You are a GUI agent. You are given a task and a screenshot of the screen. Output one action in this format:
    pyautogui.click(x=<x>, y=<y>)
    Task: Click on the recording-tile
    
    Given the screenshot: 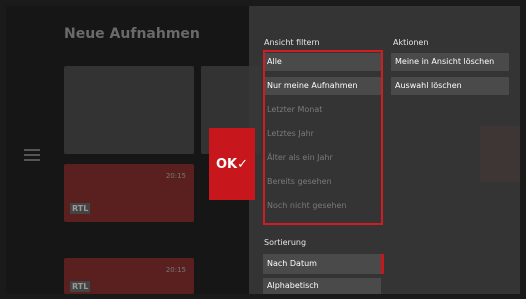 What is the action you would take?
    pyautogui.click(x=129, y=110)
    